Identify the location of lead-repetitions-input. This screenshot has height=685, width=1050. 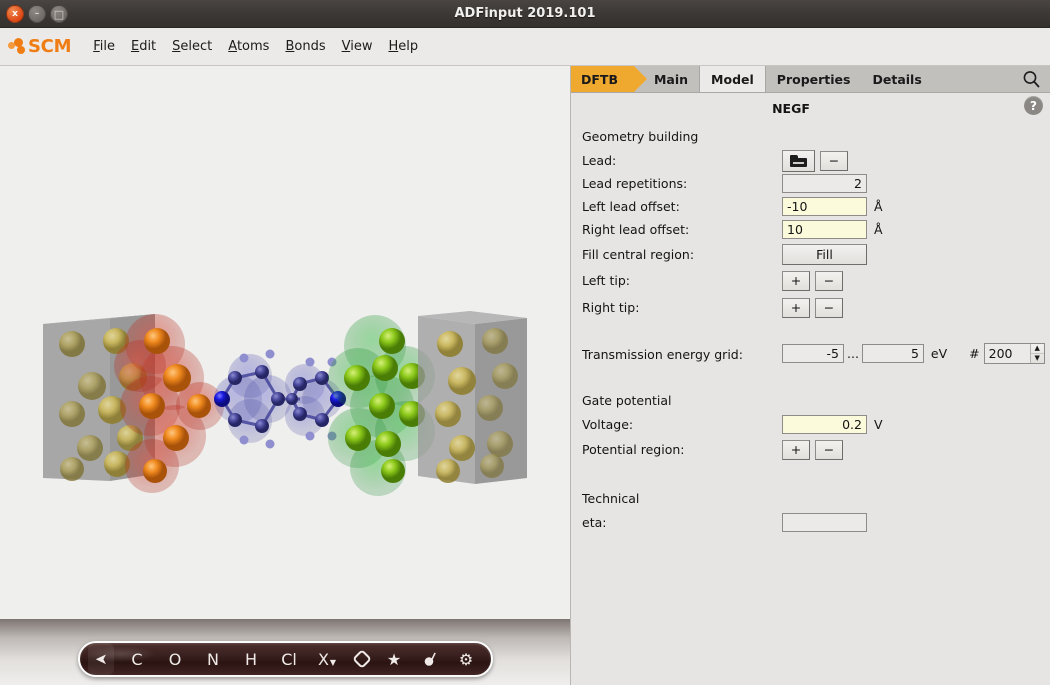
(824, 183).